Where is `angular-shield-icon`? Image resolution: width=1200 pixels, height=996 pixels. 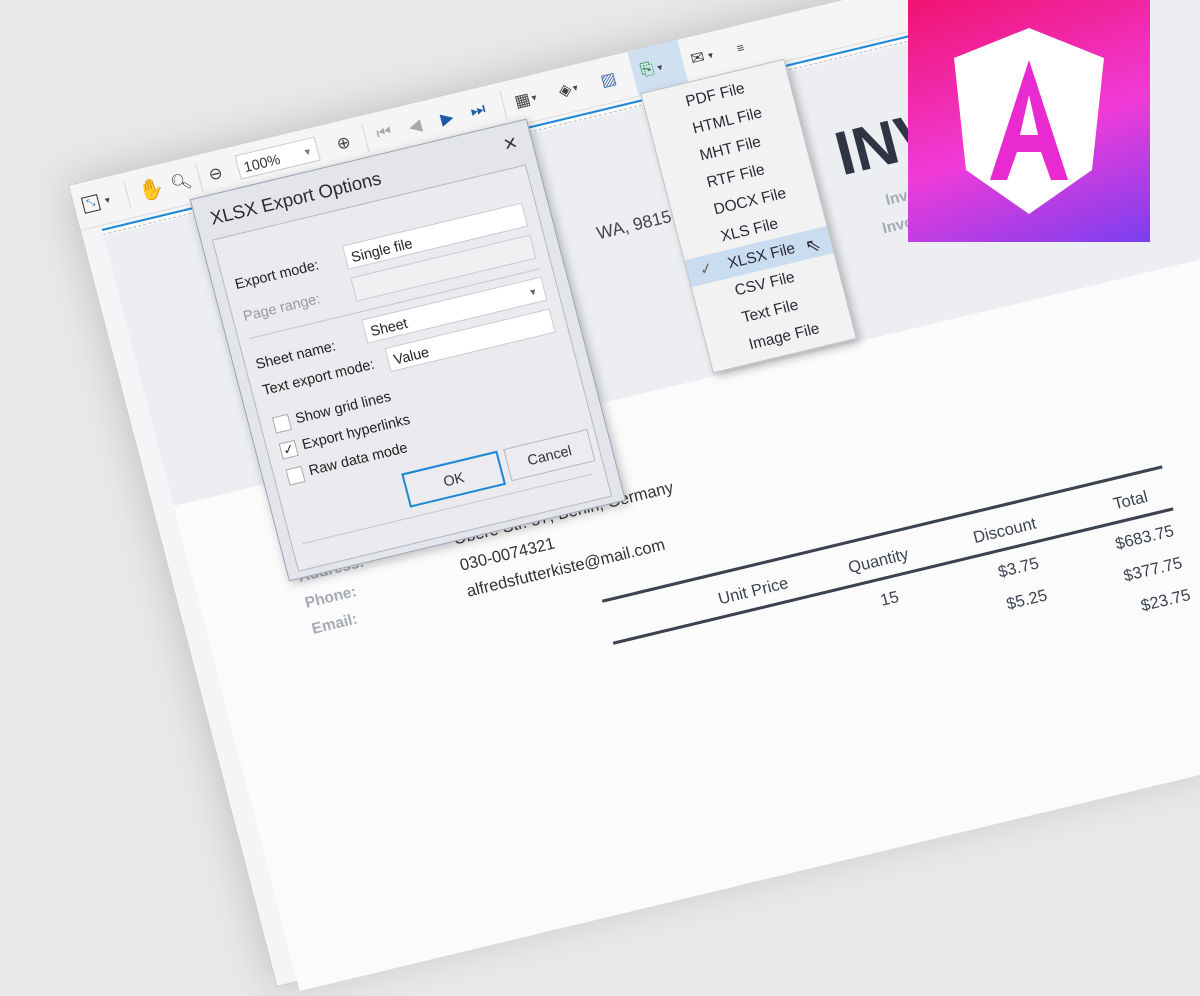 angular-shield-icon is located at coordinates (1029, 121).